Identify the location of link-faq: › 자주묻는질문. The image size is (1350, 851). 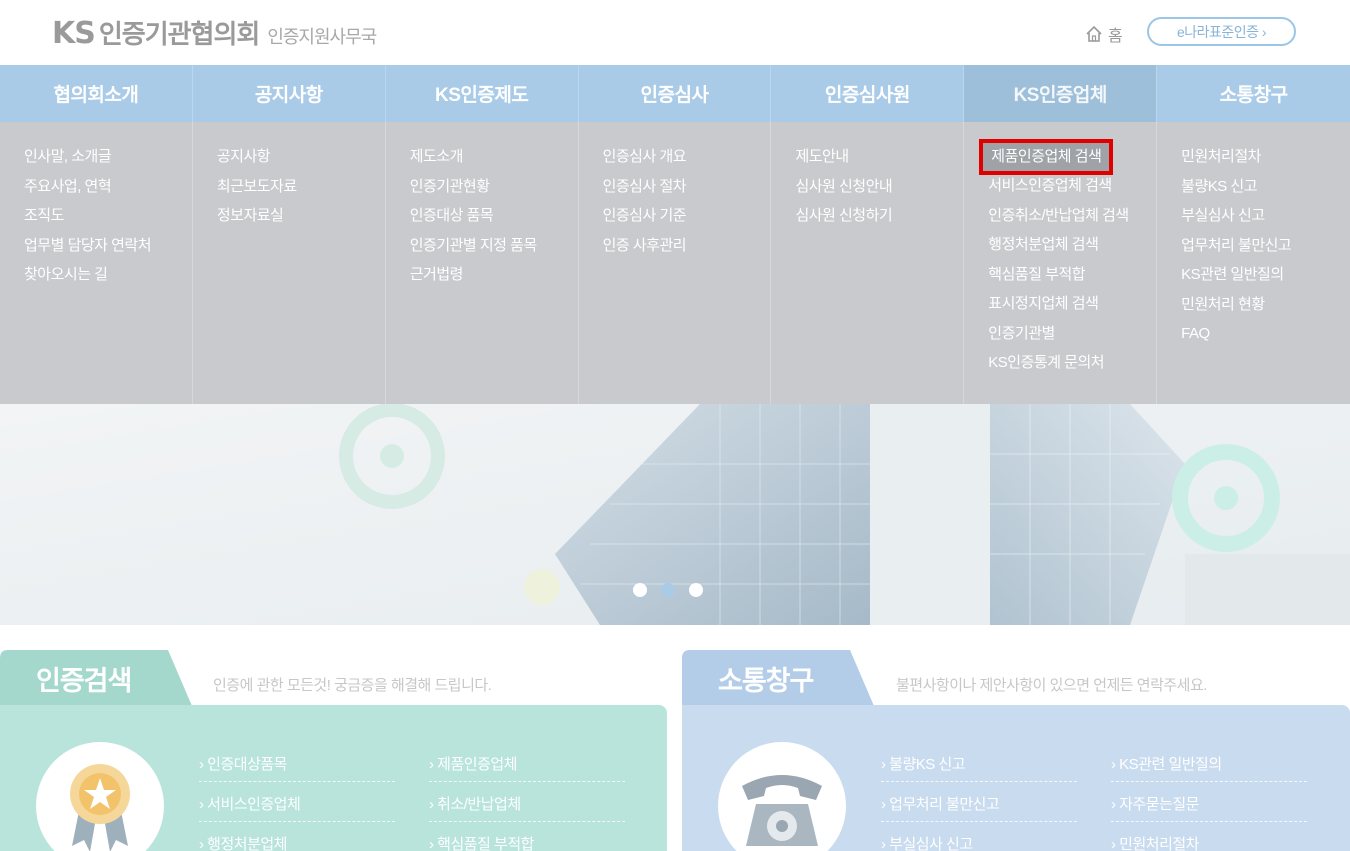
(1155, 803).